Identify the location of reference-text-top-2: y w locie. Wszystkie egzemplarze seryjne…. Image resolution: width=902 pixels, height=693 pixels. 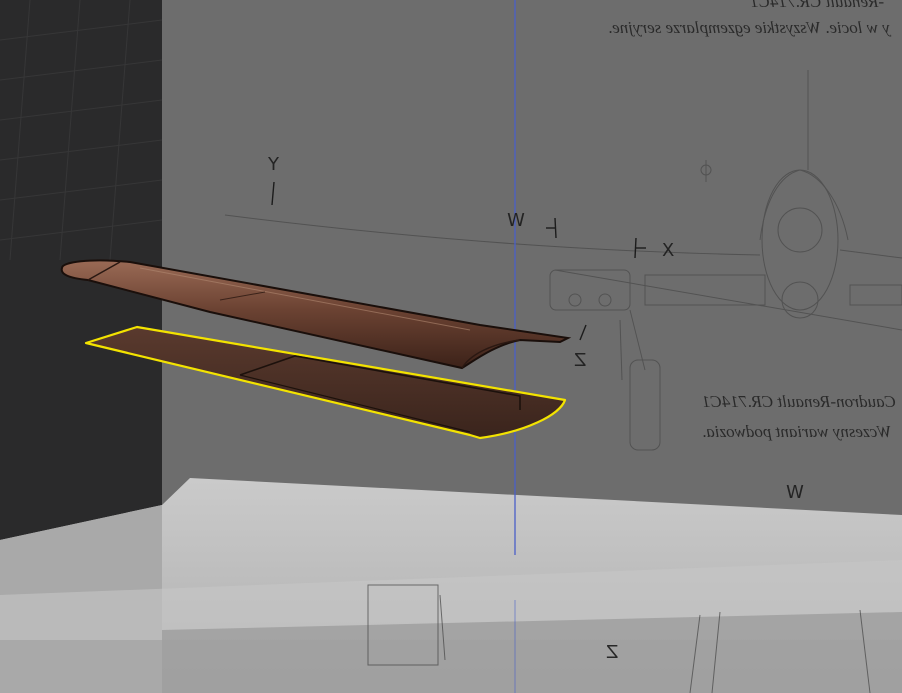
(749, 27).